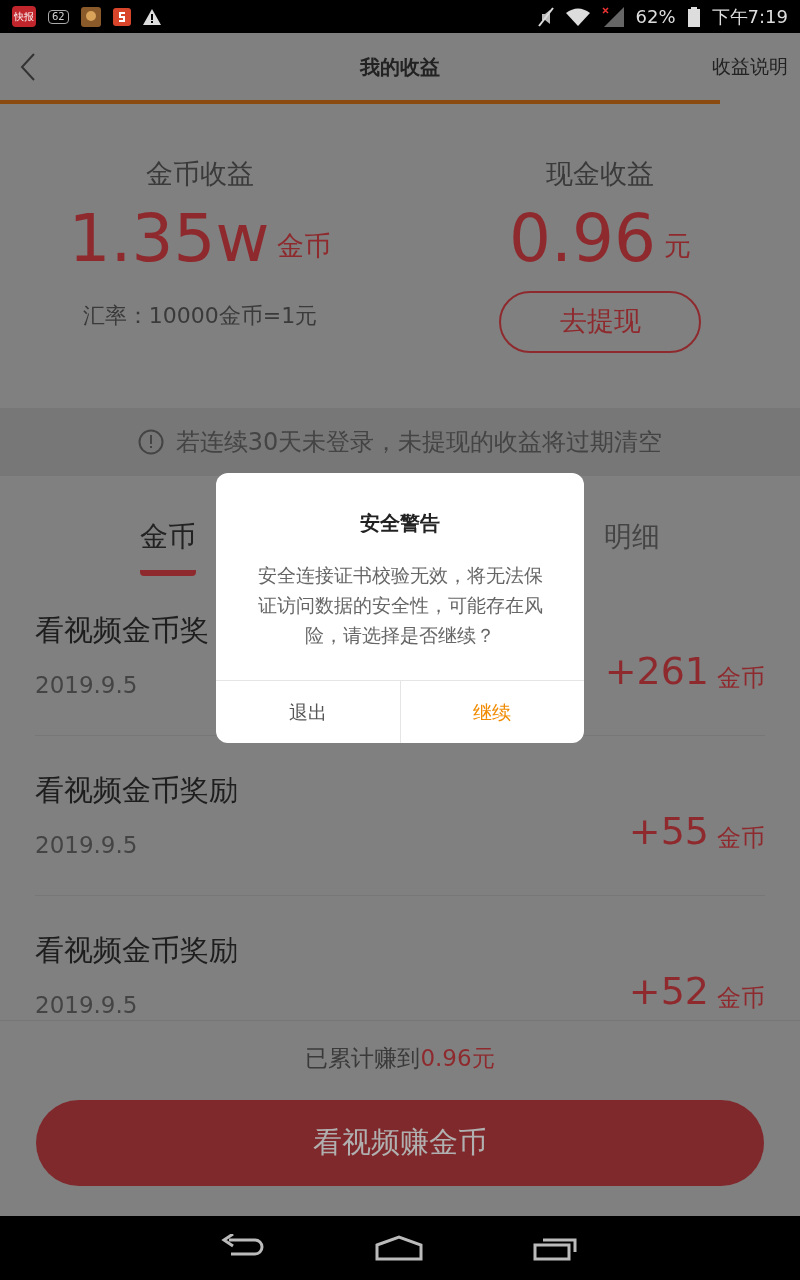 This screenshot has width=800, height=1280. What do you see at coordinates (582, 238) in the screenshot?
I see `summary-value: 0.96` at bounding box center [582, 238].